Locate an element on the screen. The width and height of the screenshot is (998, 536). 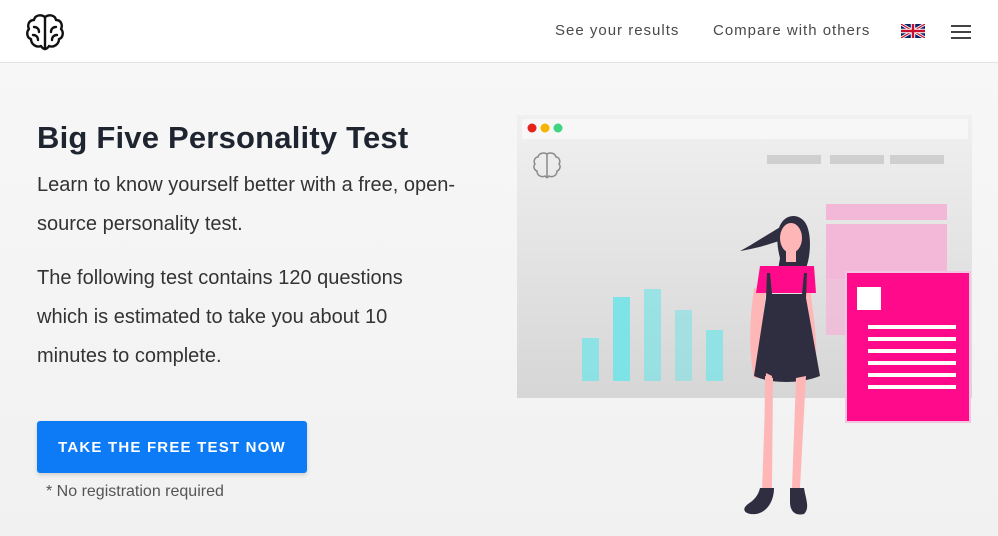
top-navigation-bar: See your results Compare with others is located at coordinates (499, 31).